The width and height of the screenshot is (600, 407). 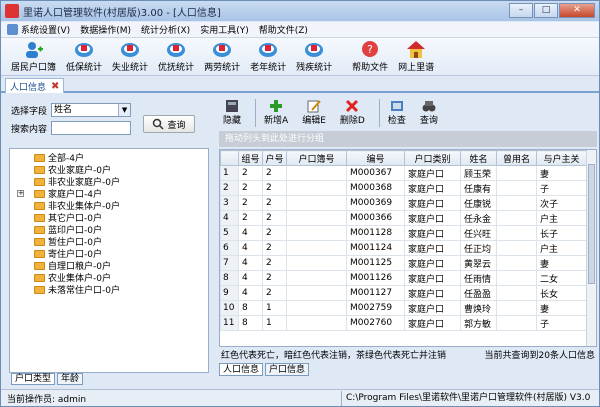 I want to click on table-row: 6 4 2 M001124 家庭户口 任正均 户主, so click(x=403, y=248).